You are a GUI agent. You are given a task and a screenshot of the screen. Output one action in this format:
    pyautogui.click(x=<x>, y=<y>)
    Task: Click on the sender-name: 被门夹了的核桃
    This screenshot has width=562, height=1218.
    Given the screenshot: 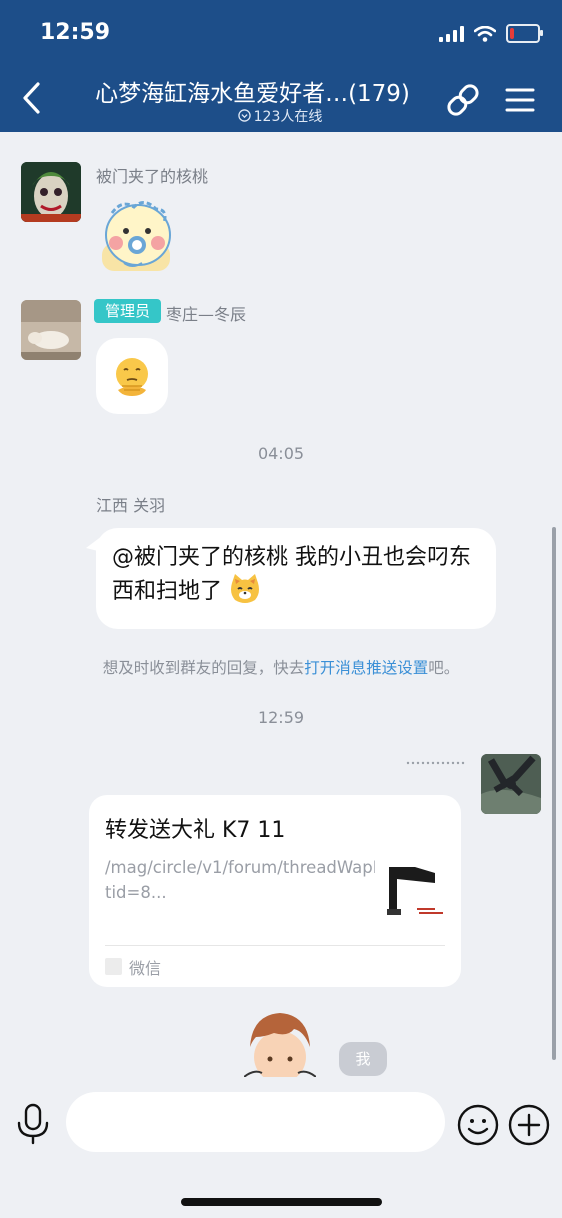 What is the action you would take?
    pyautogui.click(x=152, y=176)
    